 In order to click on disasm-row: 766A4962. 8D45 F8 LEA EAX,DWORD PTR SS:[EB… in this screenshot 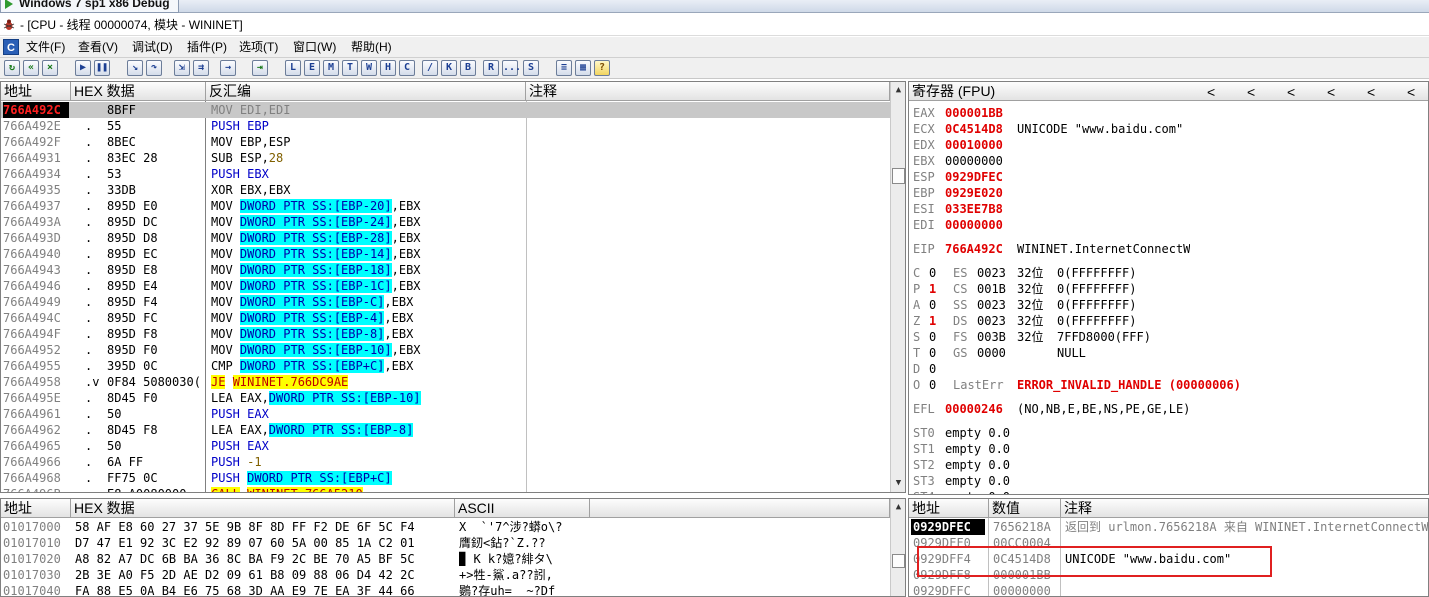, I will do `click(445, 430)`.